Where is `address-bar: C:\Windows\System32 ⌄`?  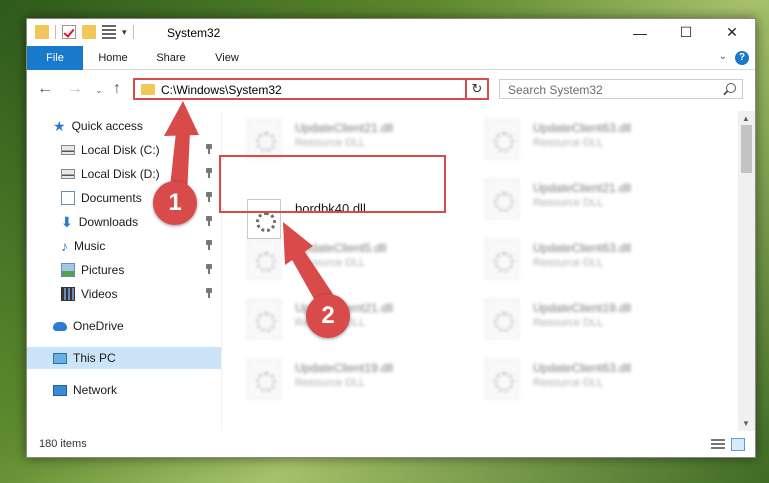
address-bar: C:\Windows\System32 ⌄ is located at coordinates (310, 89).